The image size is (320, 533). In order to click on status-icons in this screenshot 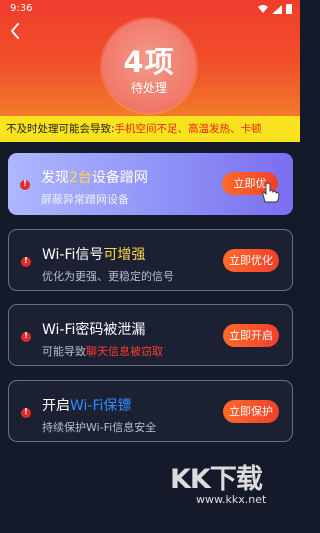, I will do `click(275, 9)`.